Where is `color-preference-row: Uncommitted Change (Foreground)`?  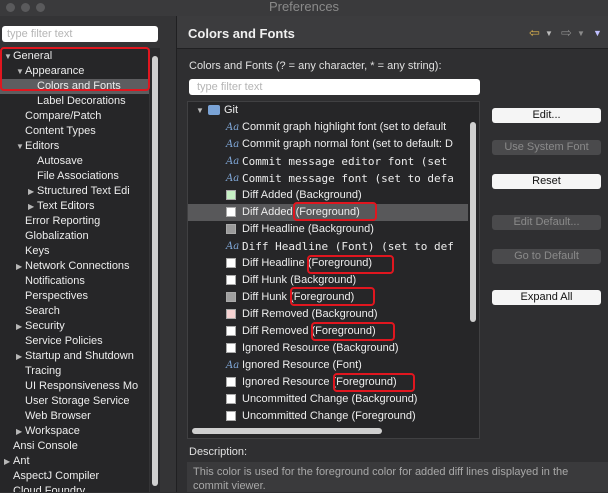
color-preference-row: Uncommitted Change (Foreground) is located at coordinates (328, 416).